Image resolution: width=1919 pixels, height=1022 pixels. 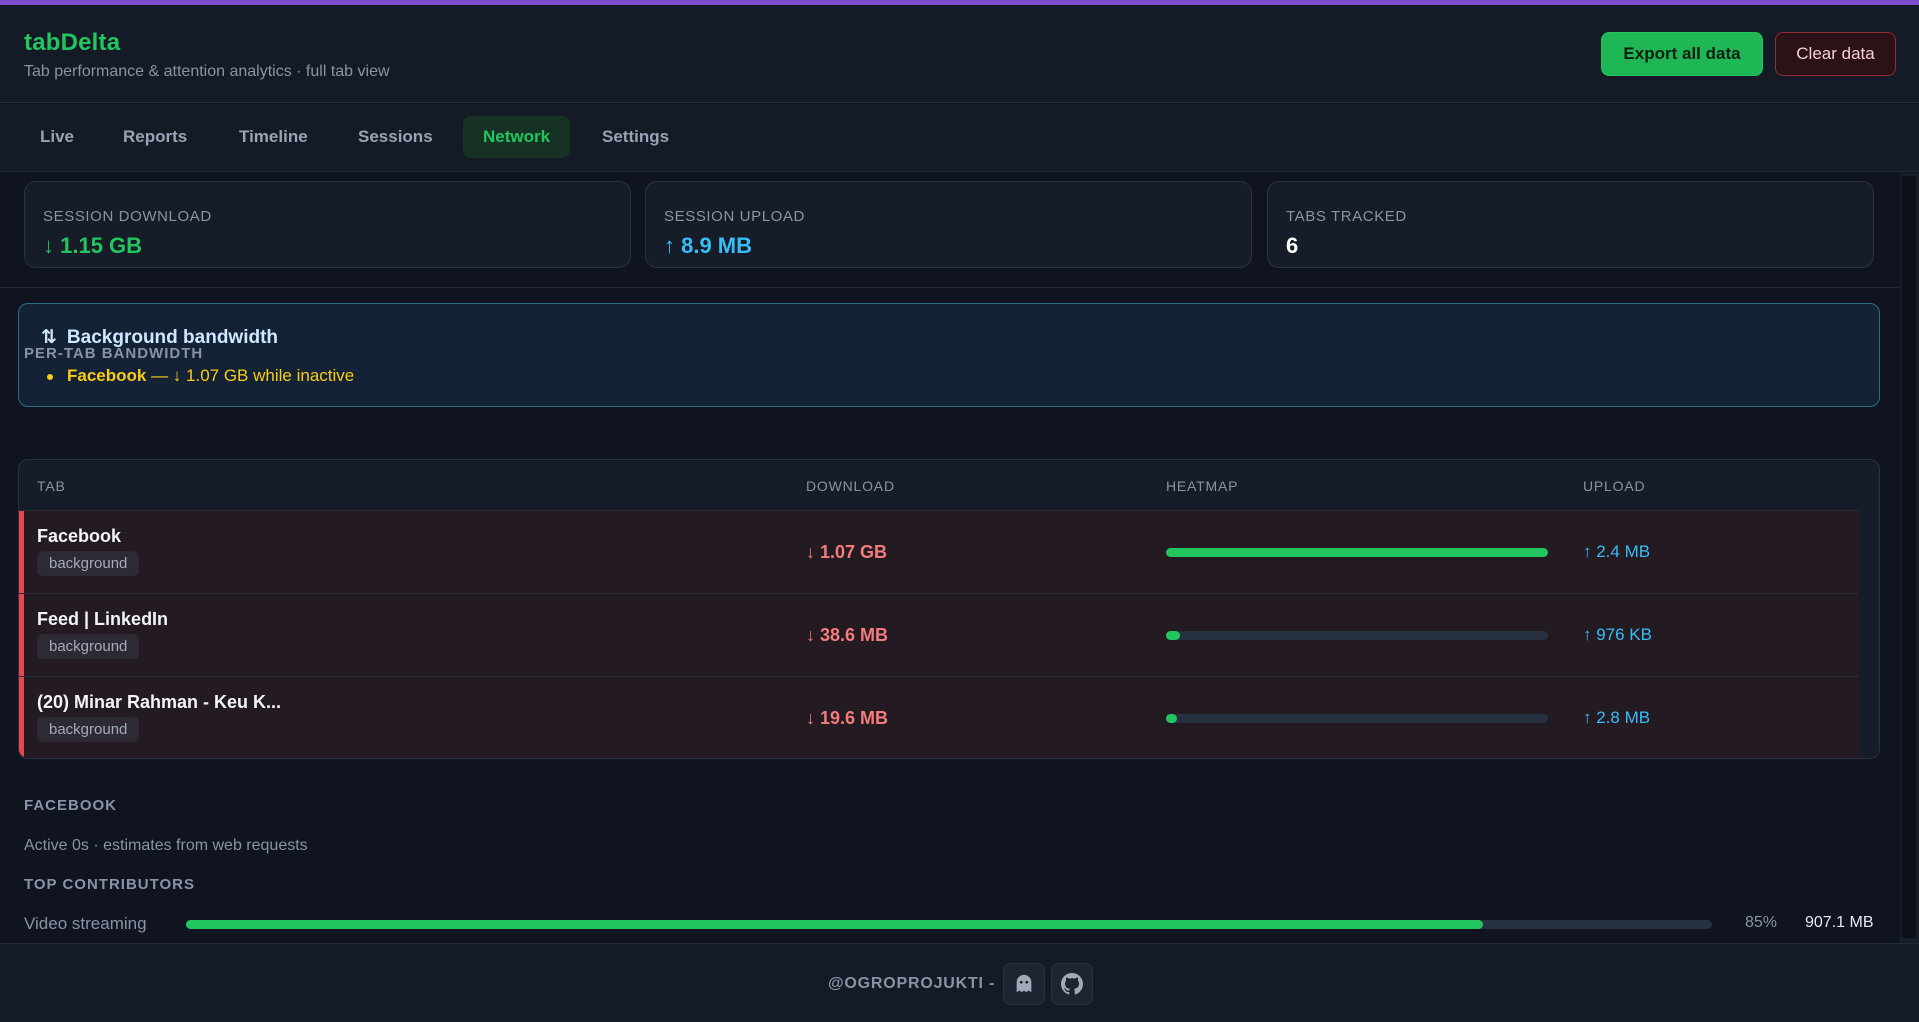 What do you see at coordinates (127, 216) in the screenshot?
I see `stat-label: SESSION DOWNLOAD` at bounding box center [127, 216].